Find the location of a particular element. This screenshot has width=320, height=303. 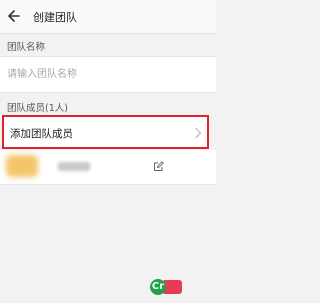

team-name-input is located at coordinates (107, 74).